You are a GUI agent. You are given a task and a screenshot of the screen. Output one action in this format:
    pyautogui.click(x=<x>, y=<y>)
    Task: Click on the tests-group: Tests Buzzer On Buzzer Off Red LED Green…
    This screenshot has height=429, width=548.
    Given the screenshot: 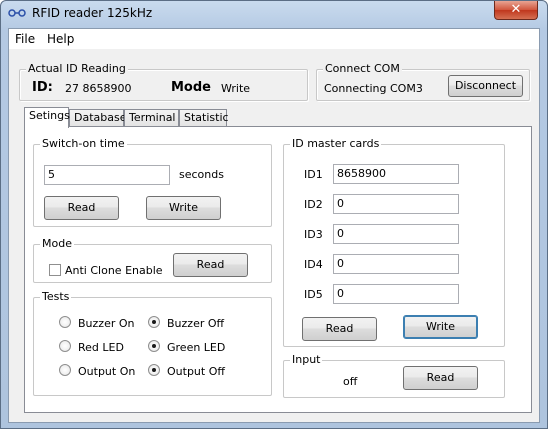 What is the action you would take?
    pyautogui.click(x=152, y=343)
    